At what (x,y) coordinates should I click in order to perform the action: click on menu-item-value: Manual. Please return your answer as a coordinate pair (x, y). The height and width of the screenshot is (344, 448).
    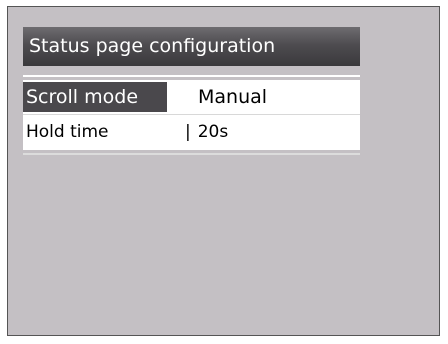
    Looking at the image, I should click on (233, 97).